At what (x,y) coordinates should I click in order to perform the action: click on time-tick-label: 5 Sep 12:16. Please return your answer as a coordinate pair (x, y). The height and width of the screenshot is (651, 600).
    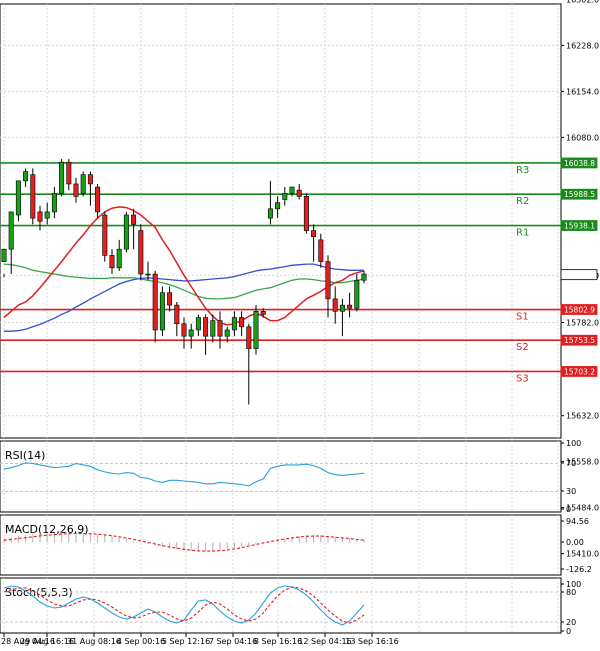
    Looking at the image, I should click on (186, 641).